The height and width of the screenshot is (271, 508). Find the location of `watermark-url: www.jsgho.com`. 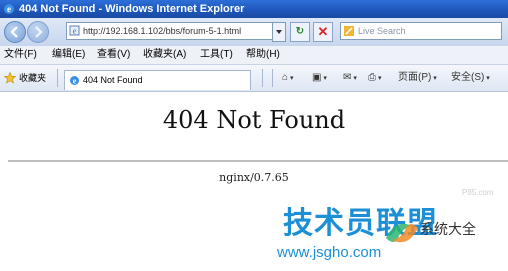

watermark-url: www.jsgho.com is located at coordinates (329, 252).